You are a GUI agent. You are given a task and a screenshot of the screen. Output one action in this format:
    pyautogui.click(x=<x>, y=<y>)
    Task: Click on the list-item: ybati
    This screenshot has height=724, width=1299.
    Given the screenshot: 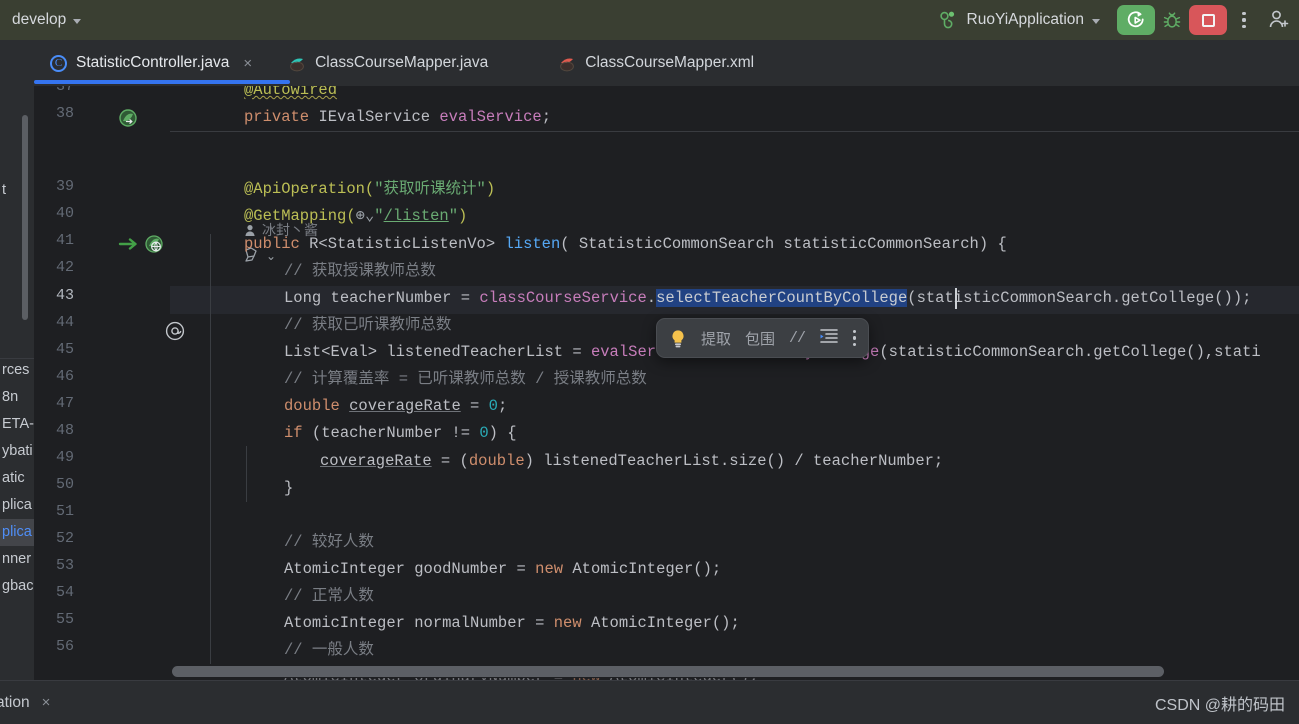 What is the action you would take?
    pyautogui.click(x=17, y=451)
    